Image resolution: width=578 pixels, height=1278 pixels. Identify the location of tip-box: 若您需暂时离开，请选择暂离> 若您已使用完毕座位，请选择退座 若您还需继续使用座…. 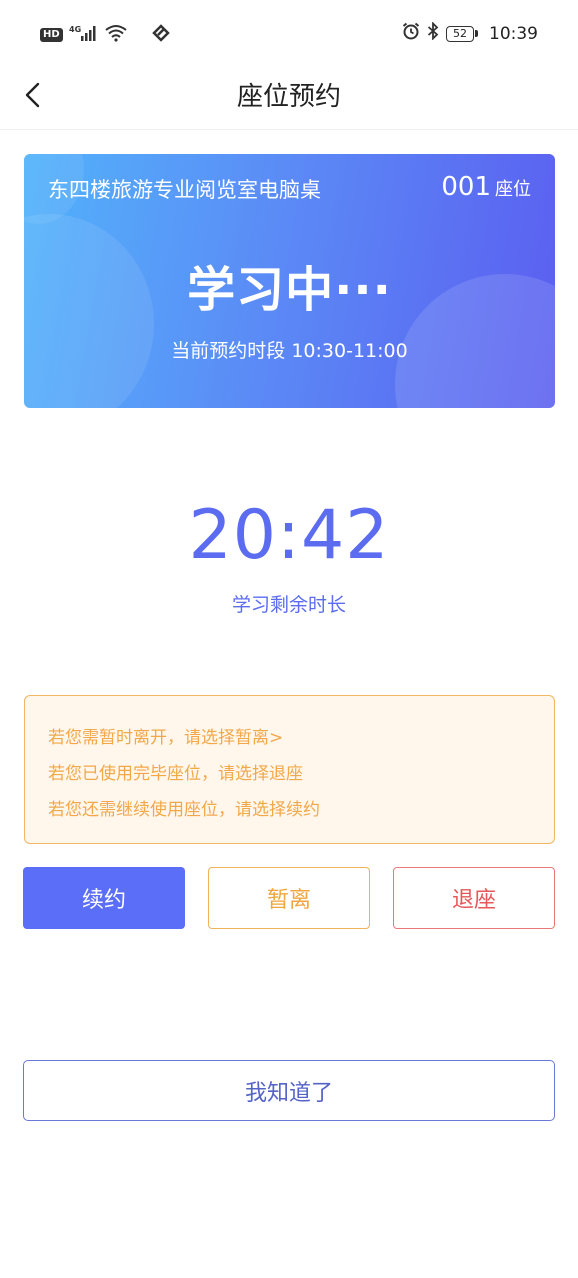
(289, 769).